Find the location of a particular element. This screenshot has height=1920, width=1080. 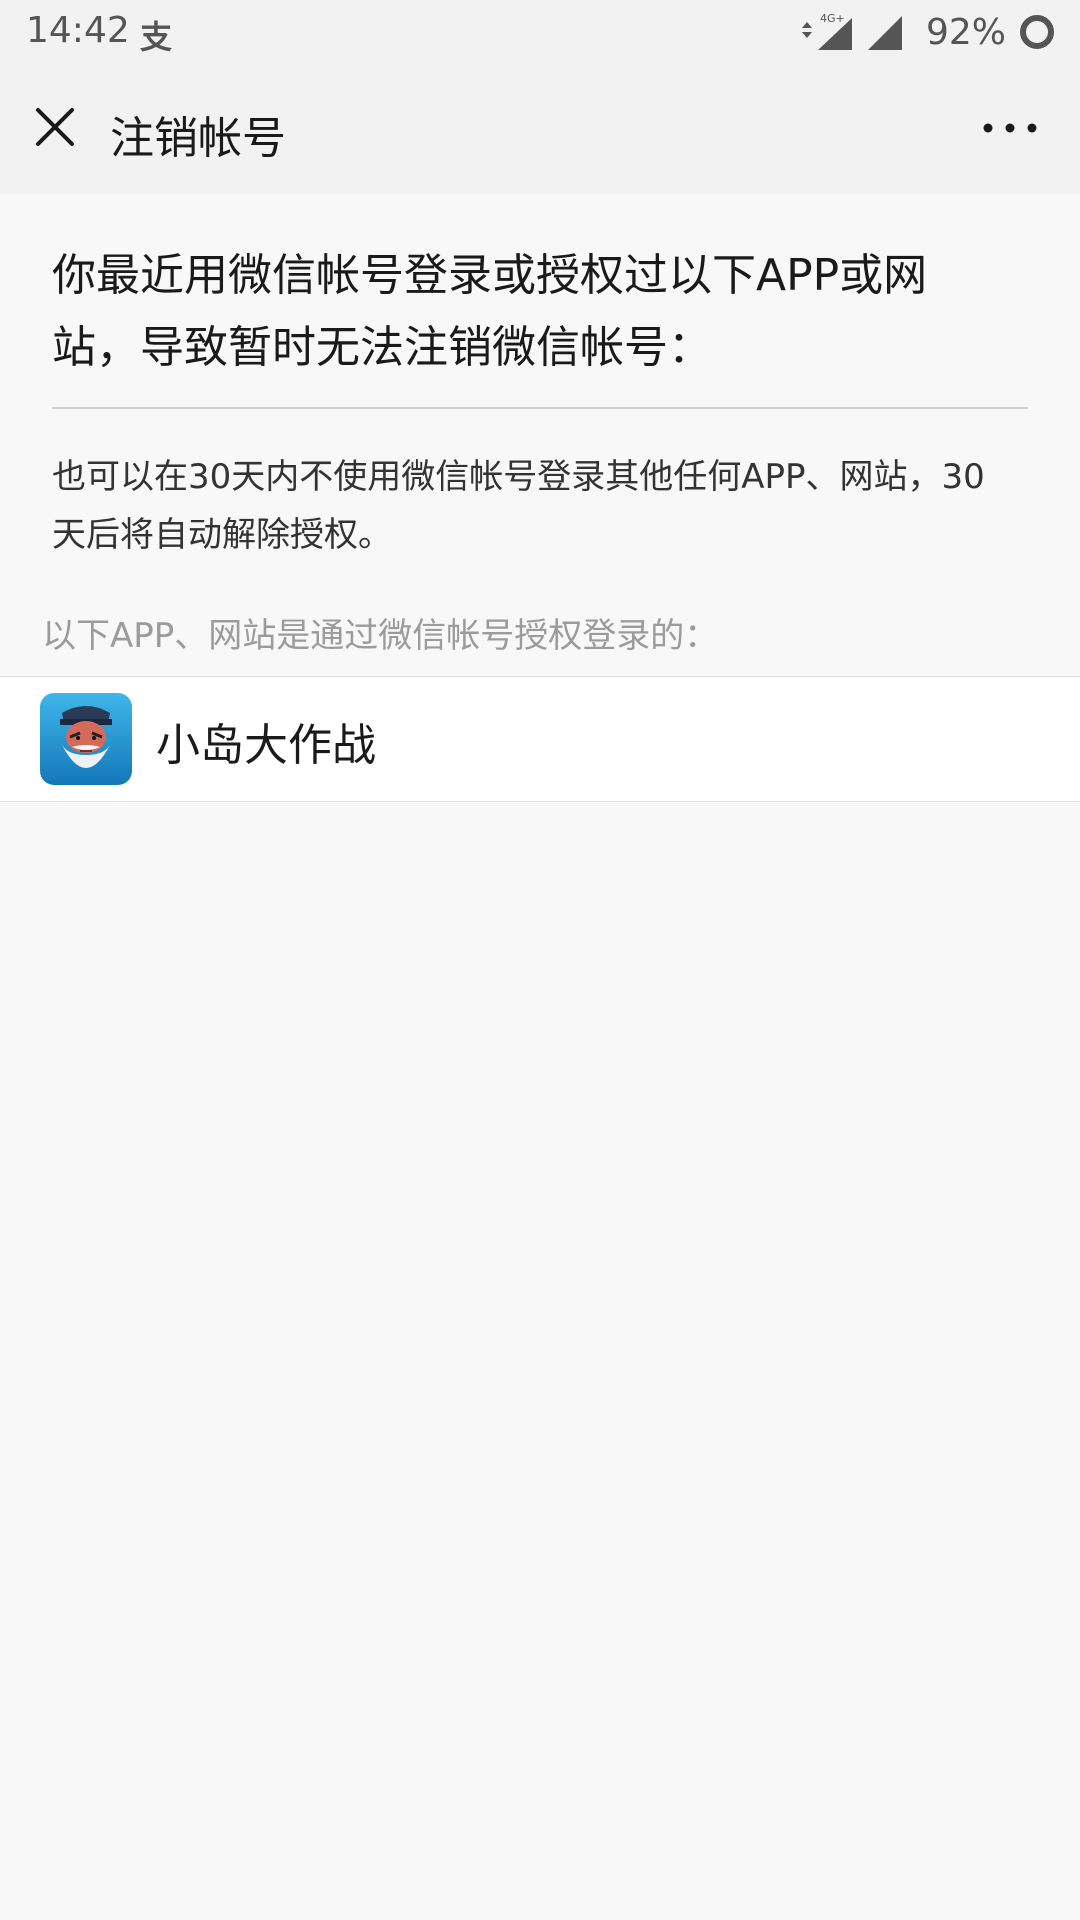

more-options-icon is located at coordinates (1010, 128).